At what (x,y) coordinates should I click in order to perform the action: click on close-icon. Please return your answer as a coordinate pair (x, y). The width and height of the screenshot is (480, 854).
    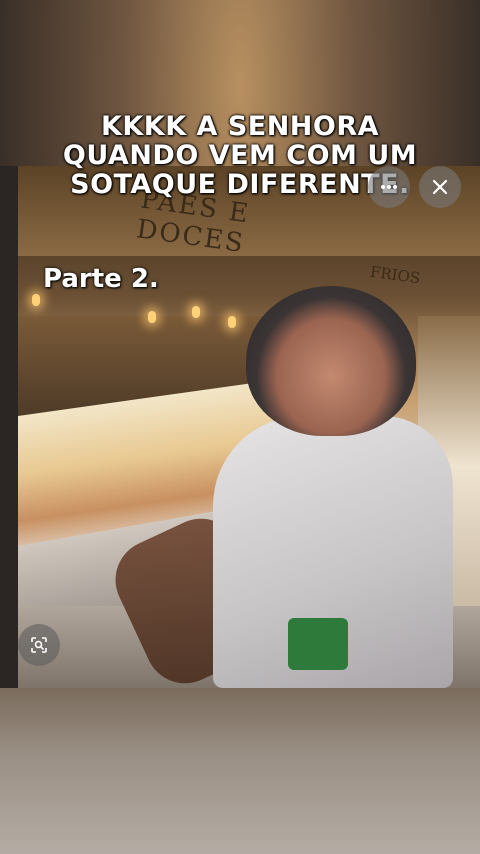
    Looking at the image, I should click on (440, 187).